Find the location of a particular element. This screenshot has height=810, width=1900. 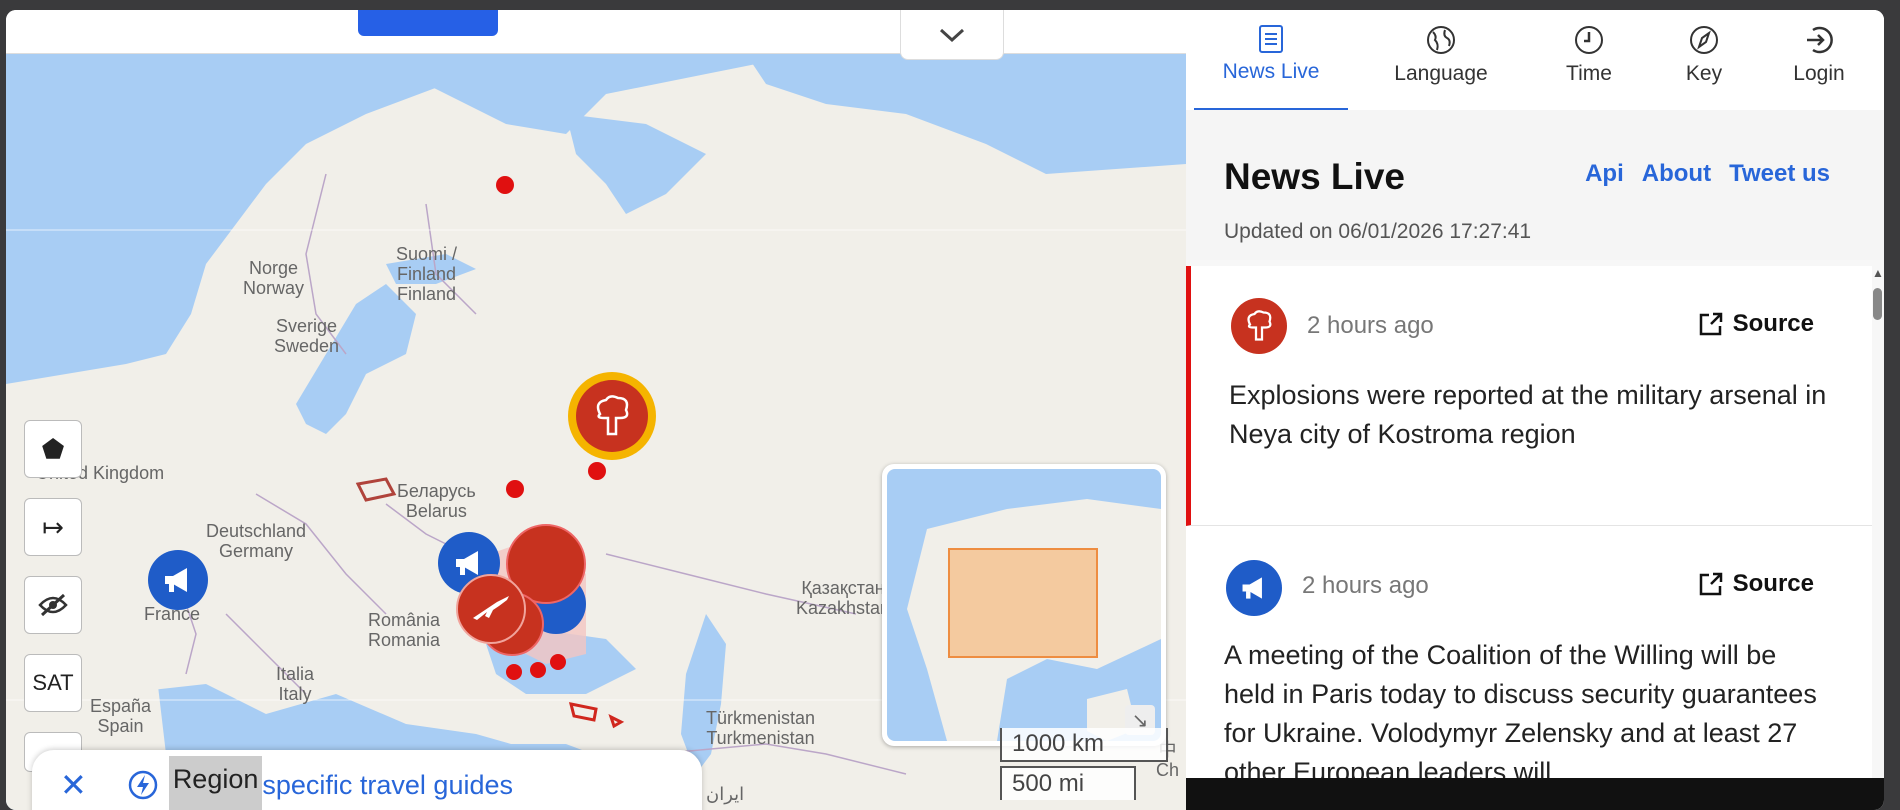

chevron-down-icon is located at coordinates (952, 35).